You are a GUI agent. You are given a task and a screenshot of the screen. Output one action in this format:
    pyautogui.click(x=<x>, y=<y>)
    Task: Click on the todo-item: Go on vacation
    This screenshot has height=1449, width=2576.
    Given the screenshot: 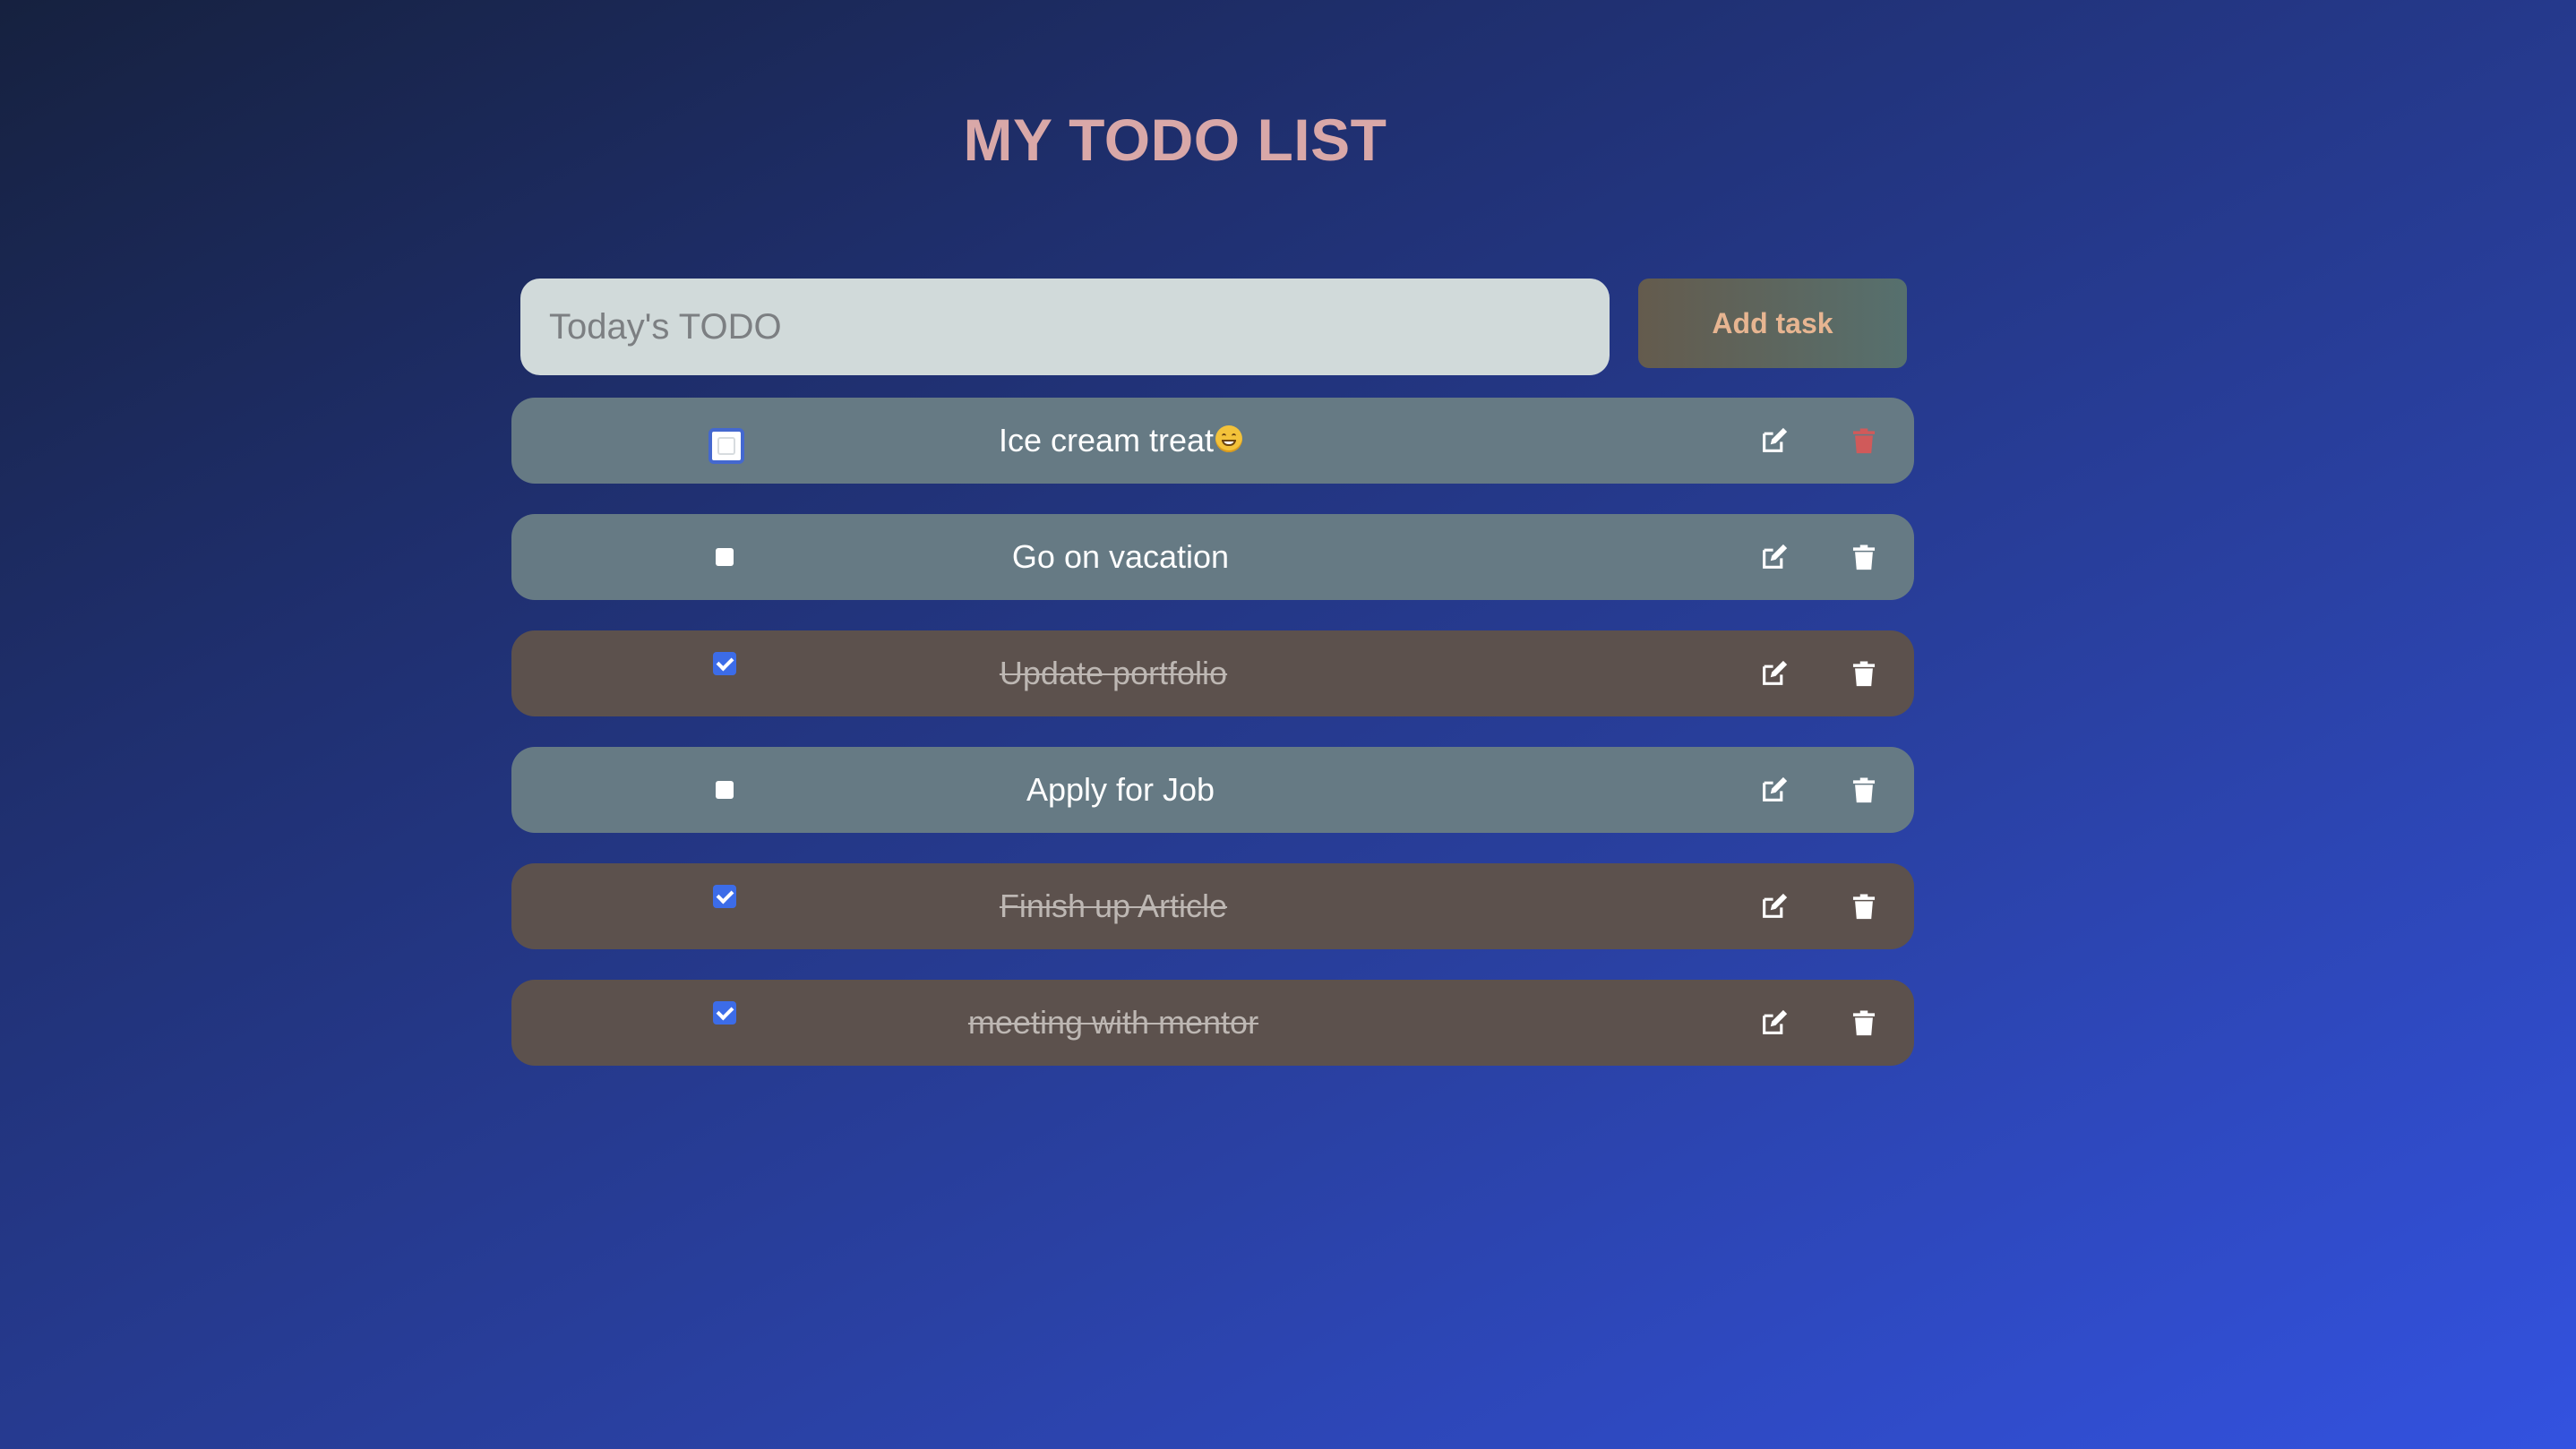 What is the action you would take?
    pyautogui.click(x=1212, y=557)
    